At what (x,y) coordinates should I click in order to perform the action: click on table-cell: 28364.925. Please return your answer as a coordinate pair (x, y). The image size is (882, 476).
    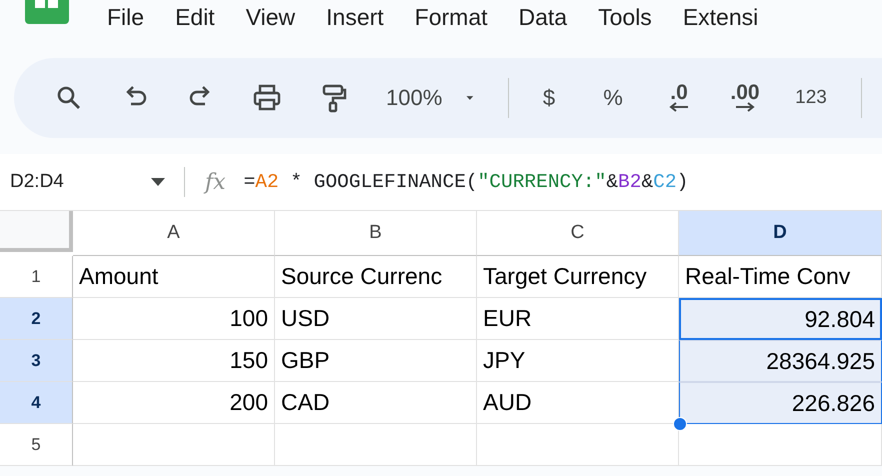
    Looking at the image, I should click on (780, 361).